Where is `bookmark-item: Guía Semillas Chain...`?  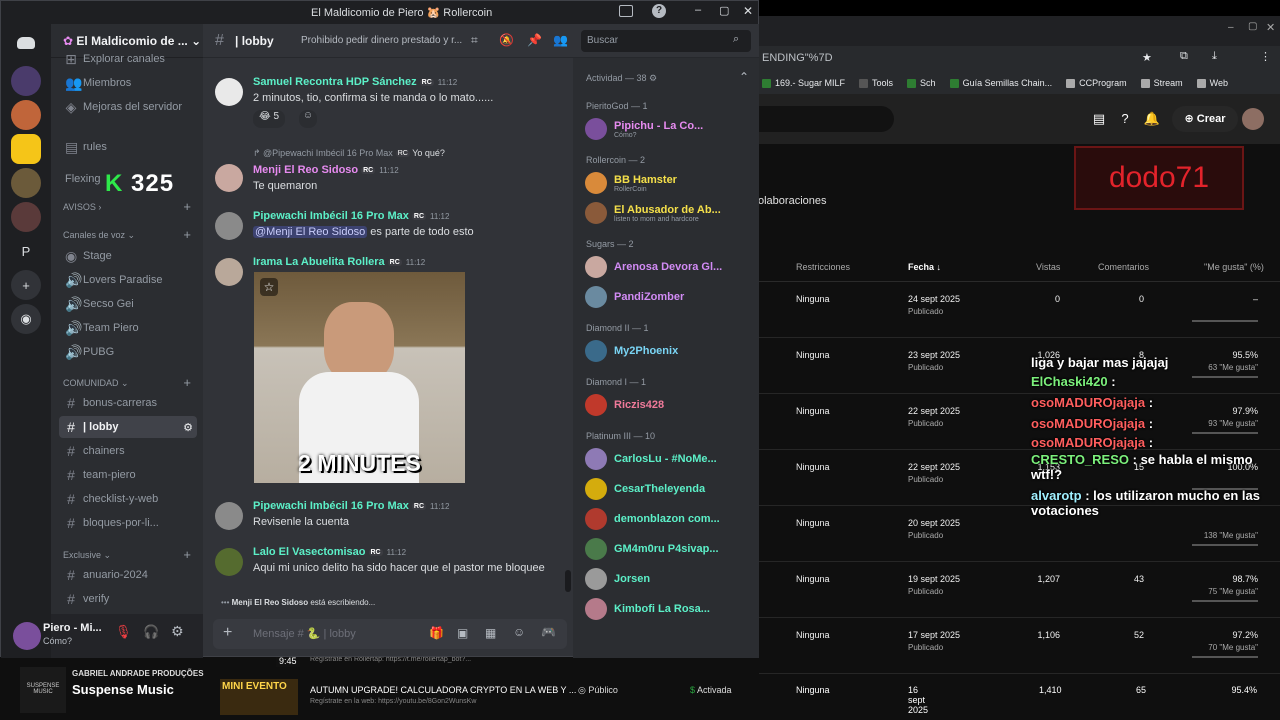 bookmark-item: Guía Semillas Chain... is located at coordinates (1000, 83).